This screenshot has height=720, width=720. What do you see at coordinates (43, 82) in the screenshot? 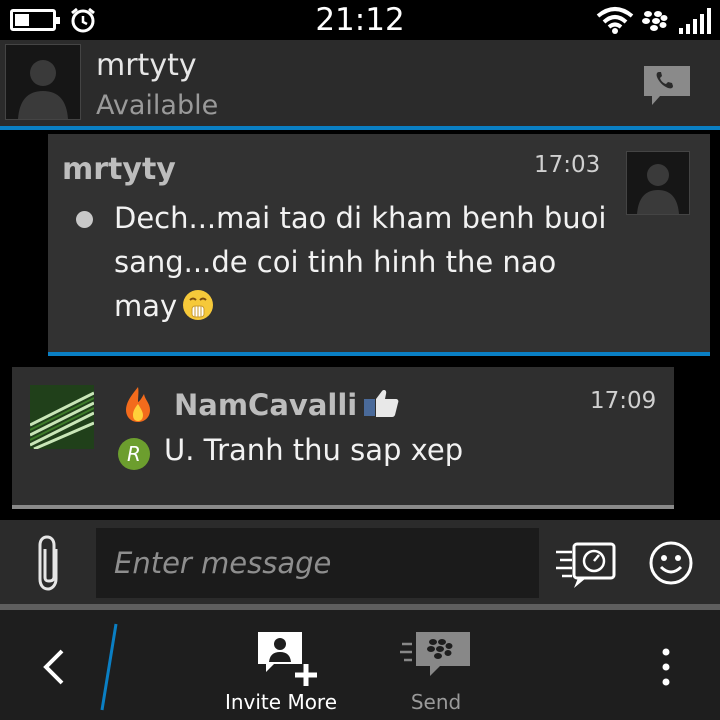
I see `contact-avatar` at bounding box center [43, 82].